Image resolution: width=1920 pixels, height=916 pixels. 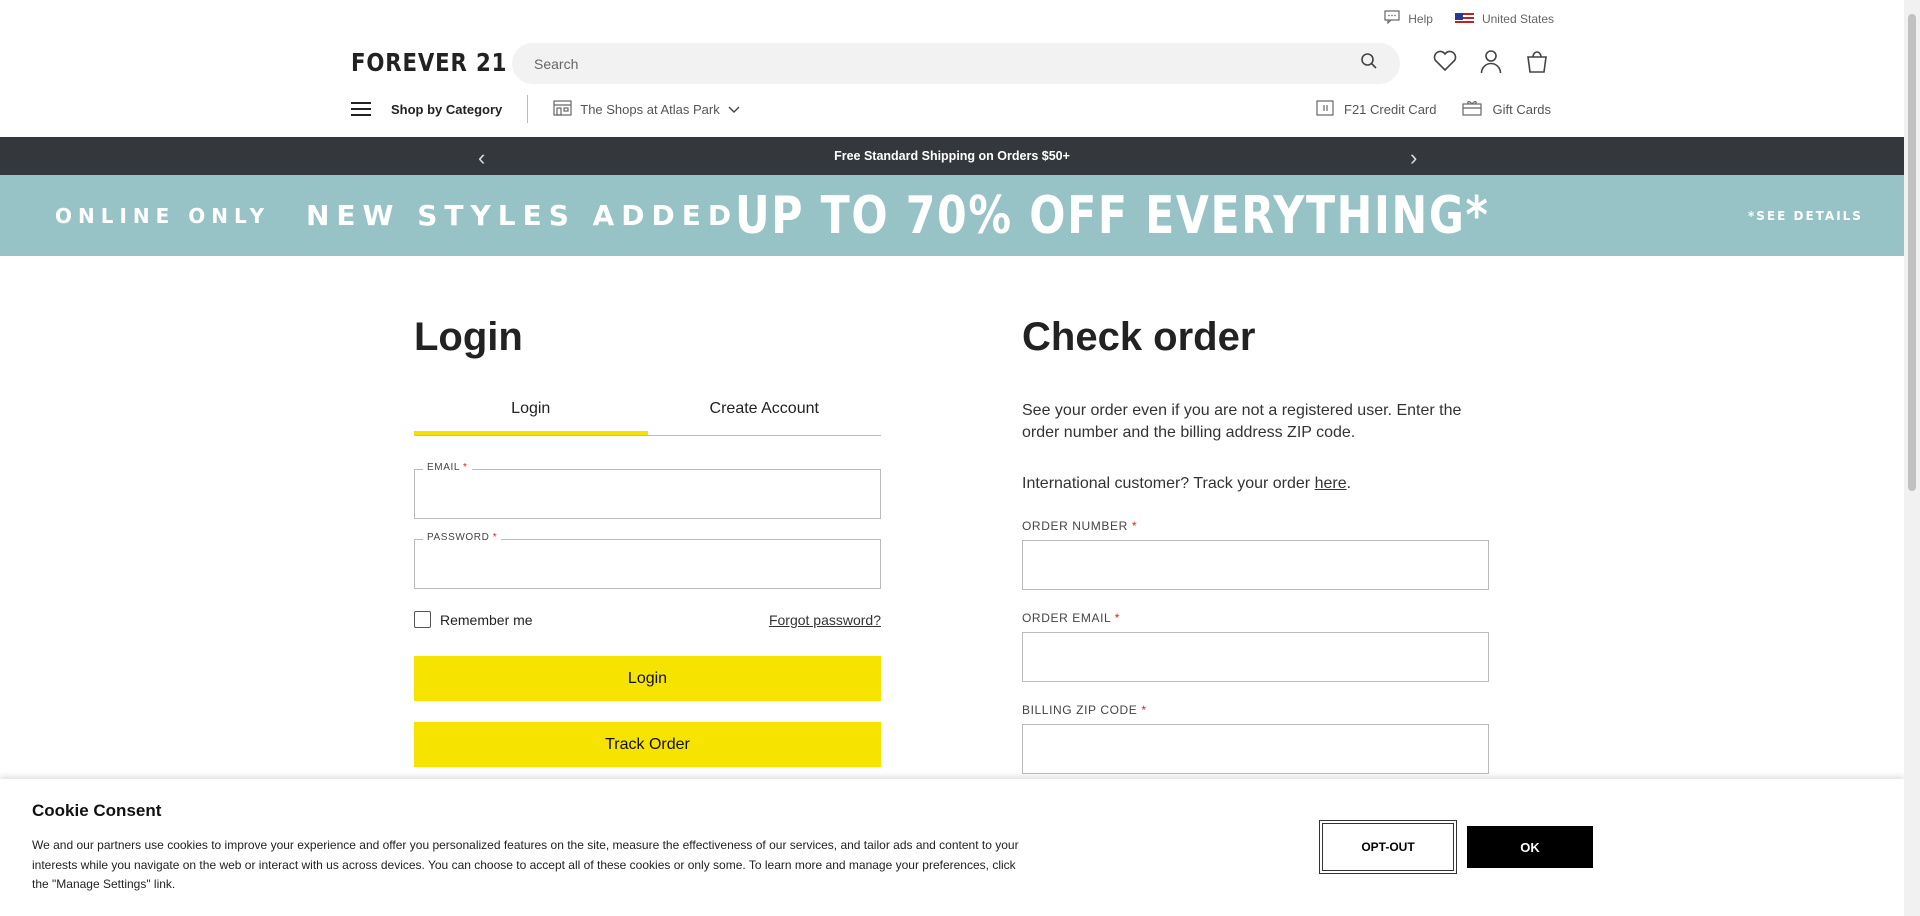 I want to click on shopping-bag-icon, so click(x=1537, y=61).